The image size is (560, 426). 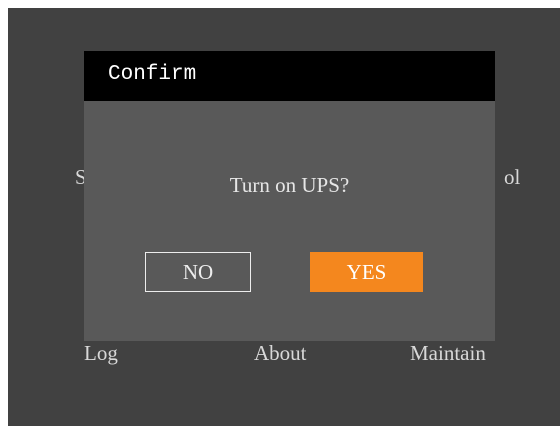 What do you see at coordinates (289, 185) in the screenshot?
I see `dialog-message: Turn on UPS?` at bounding box center [289, 185].